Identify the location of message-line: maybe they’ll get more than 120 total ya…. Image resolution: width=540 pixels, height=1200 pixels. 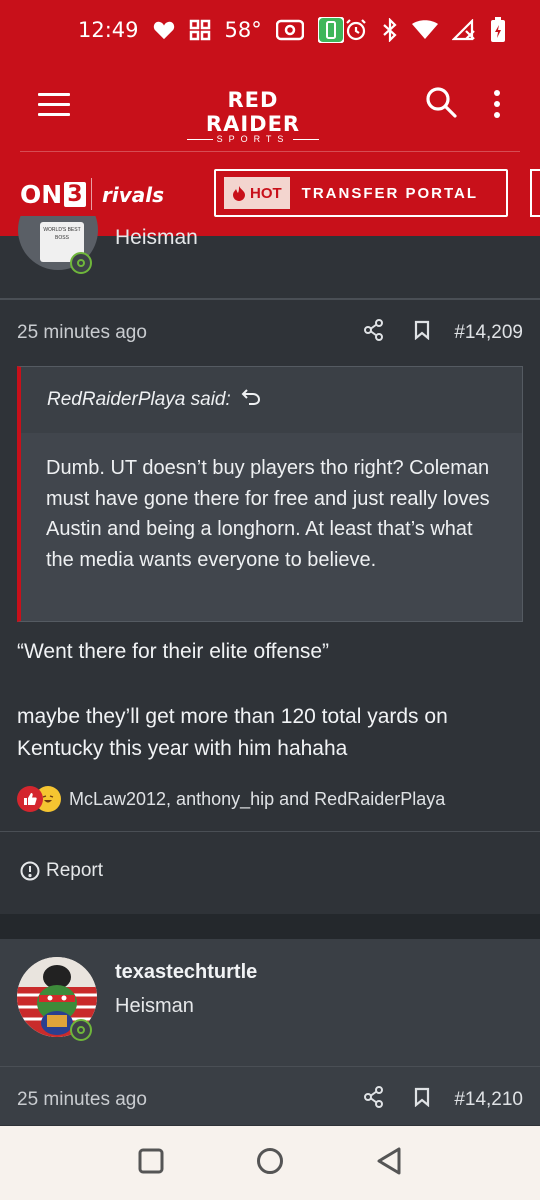
(232, 732).